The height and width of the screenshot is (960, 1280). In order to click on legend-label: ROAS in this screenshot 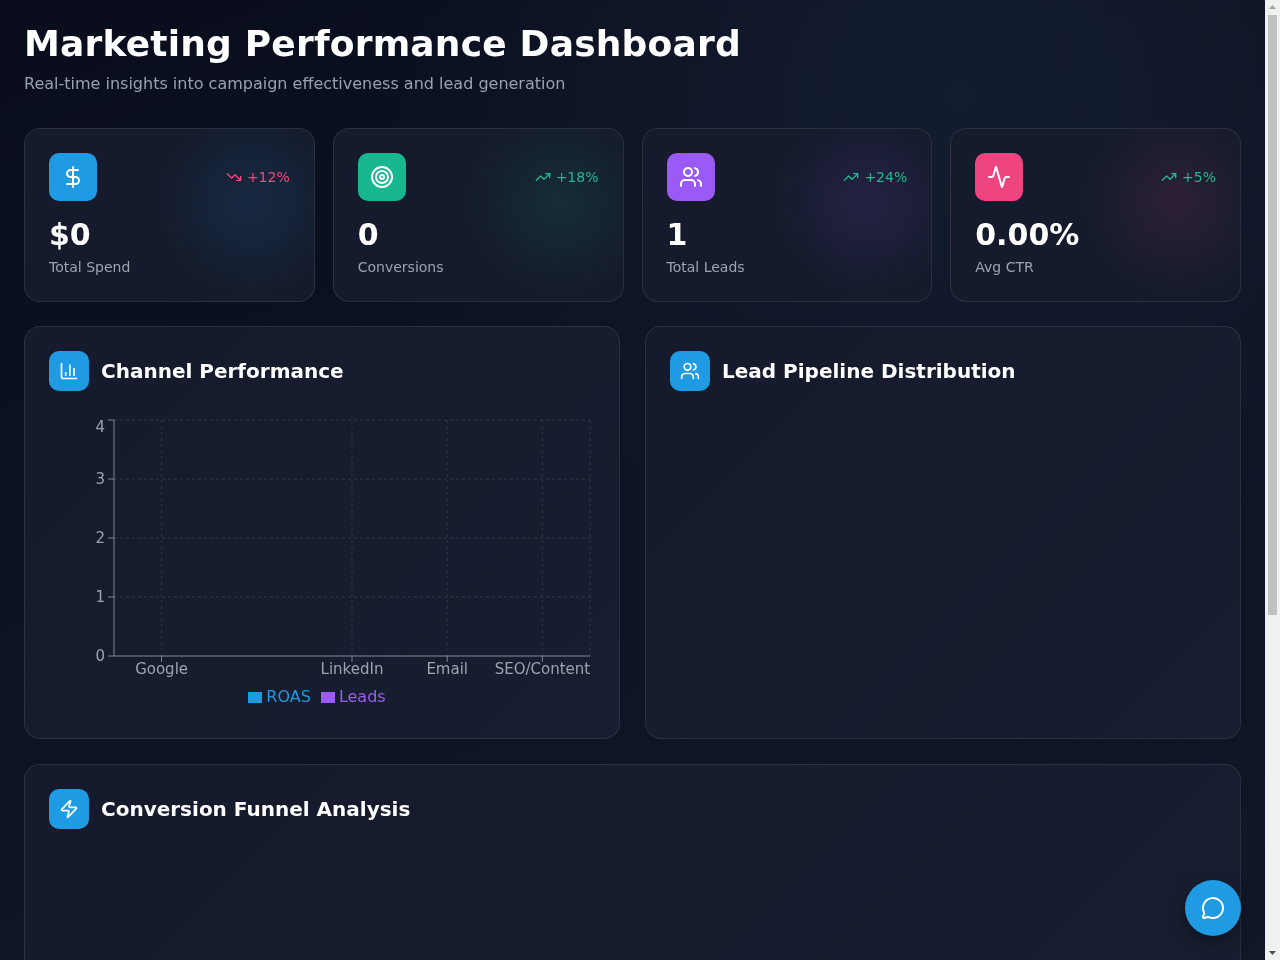, I will do `click(288, 697)`.